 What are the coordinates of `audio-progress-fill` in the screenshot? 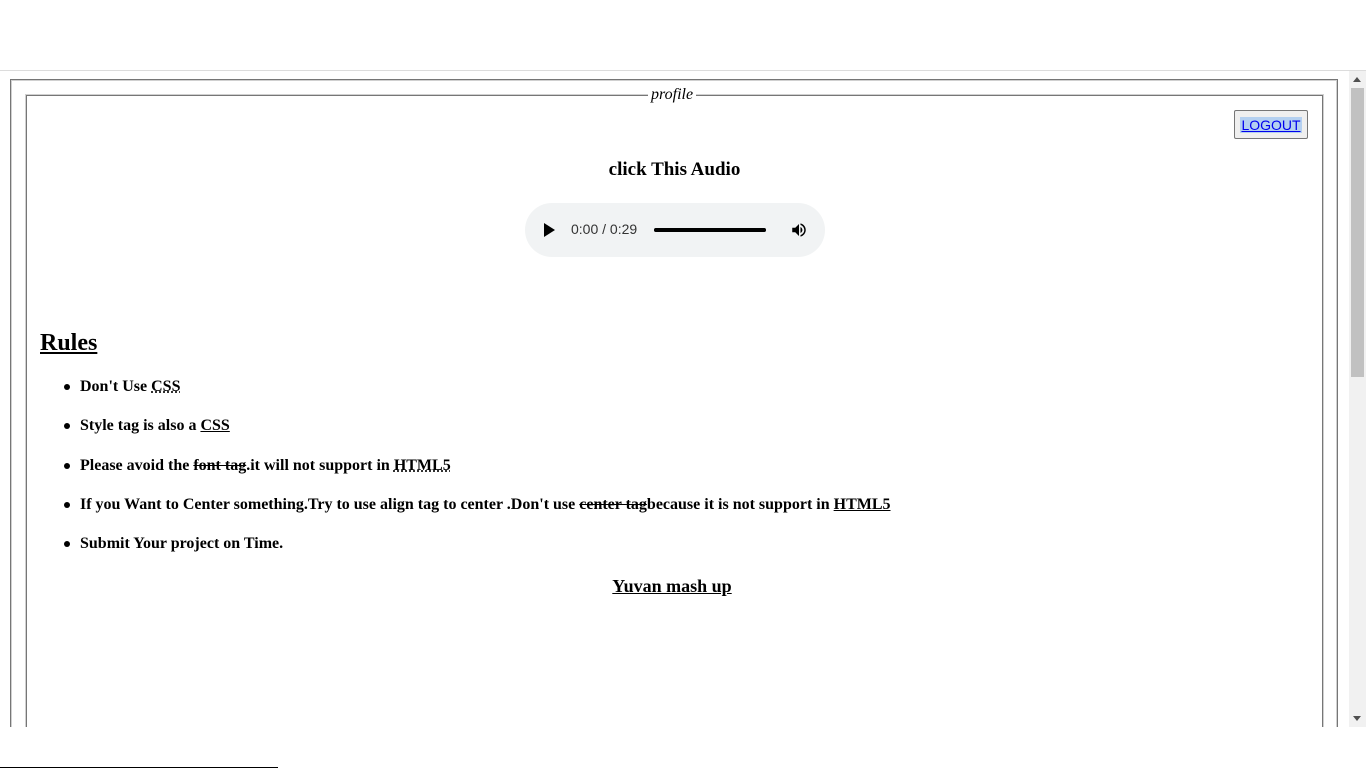 It's located at (710, 230).